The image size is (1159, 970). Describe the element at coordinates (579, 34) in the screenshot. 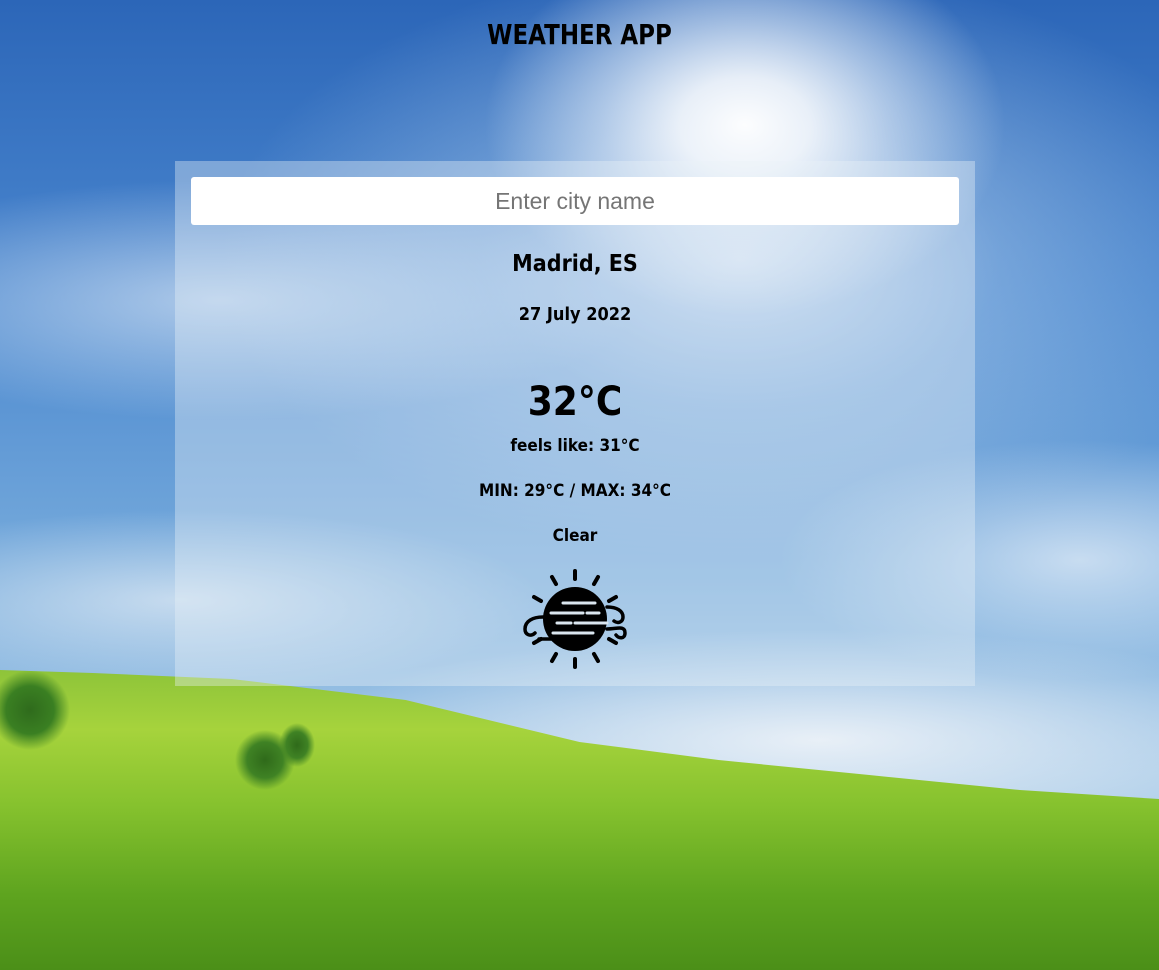

I see `app-title: WEATHER APP` at that location.